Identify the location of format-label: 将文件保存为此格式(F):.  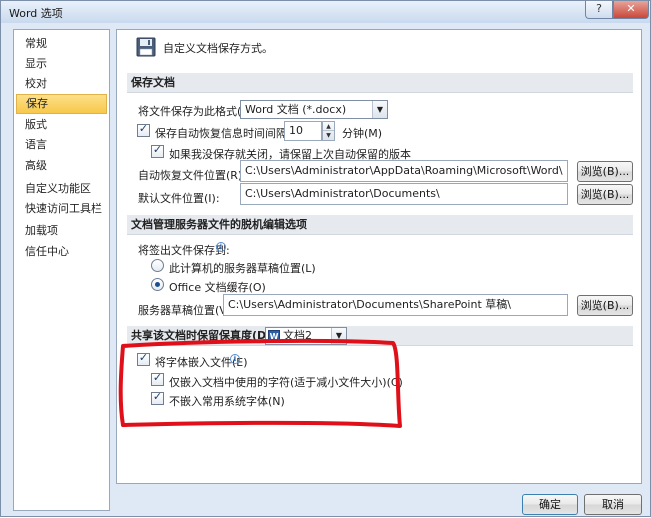
(197, 111).